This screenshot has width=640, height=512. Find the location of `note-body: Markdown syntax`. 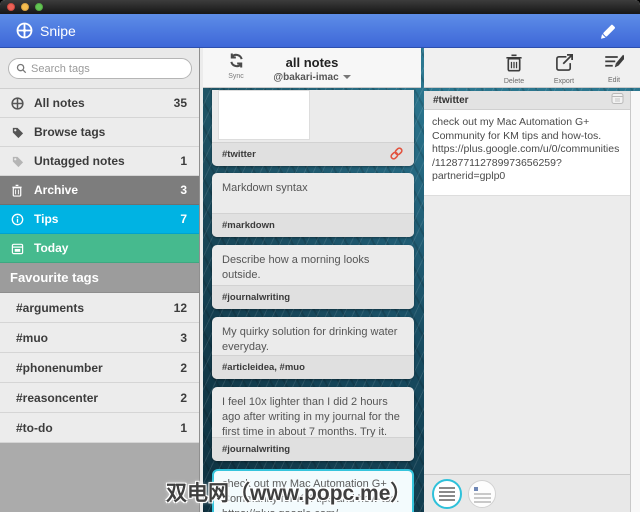

note-body: Markdown syntax is located at coordinates (265, 188).